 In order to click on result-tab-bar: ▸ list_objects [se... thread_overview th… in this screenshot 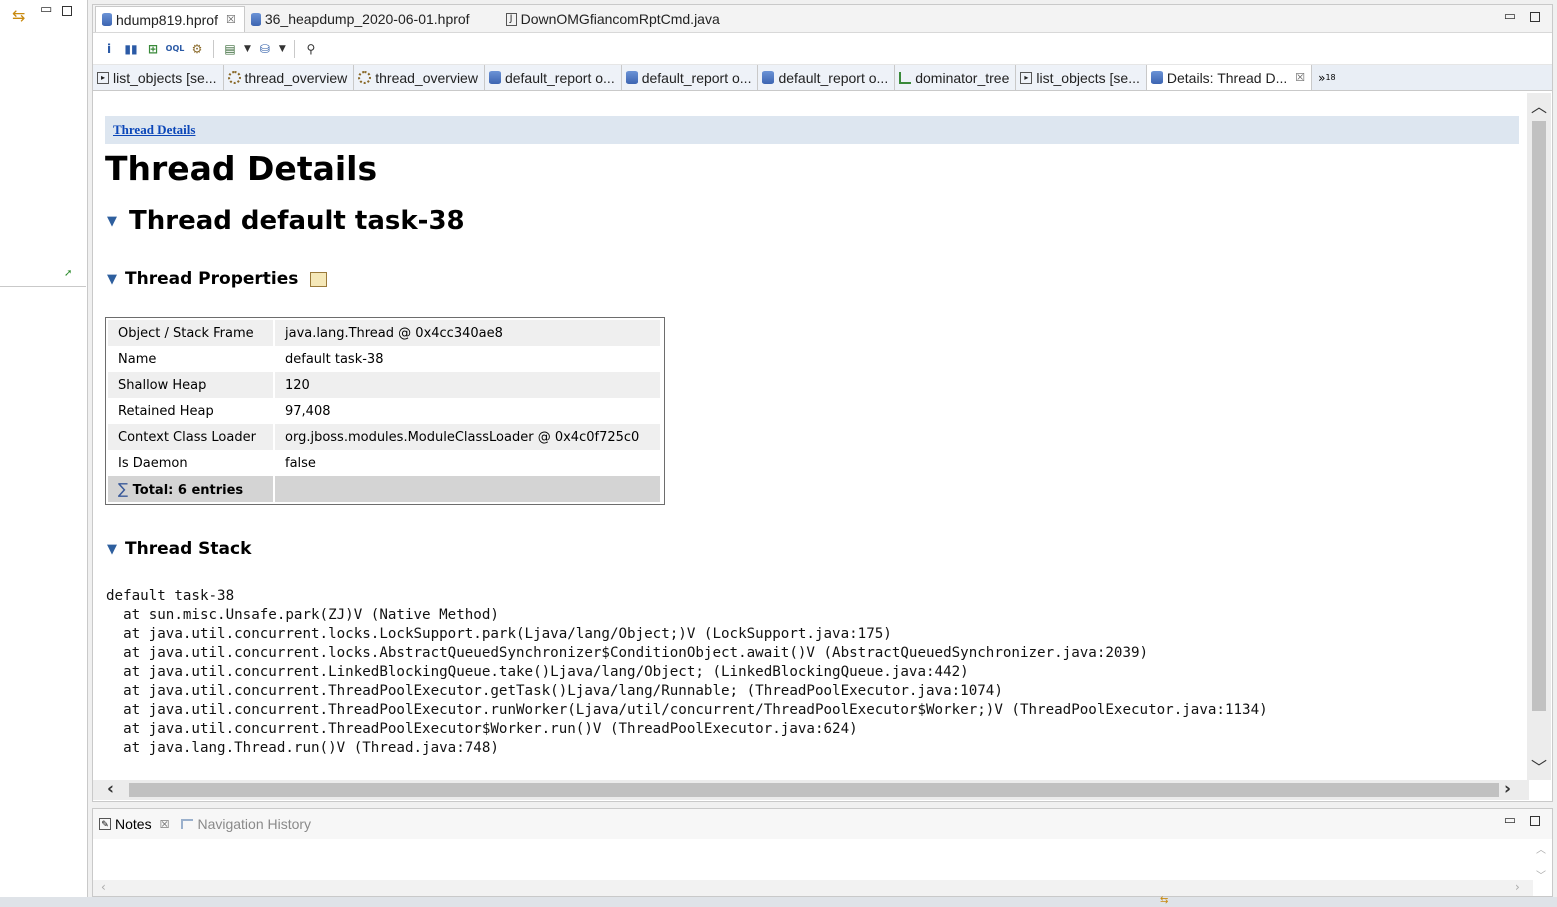, I will do `click(822, 78)`.